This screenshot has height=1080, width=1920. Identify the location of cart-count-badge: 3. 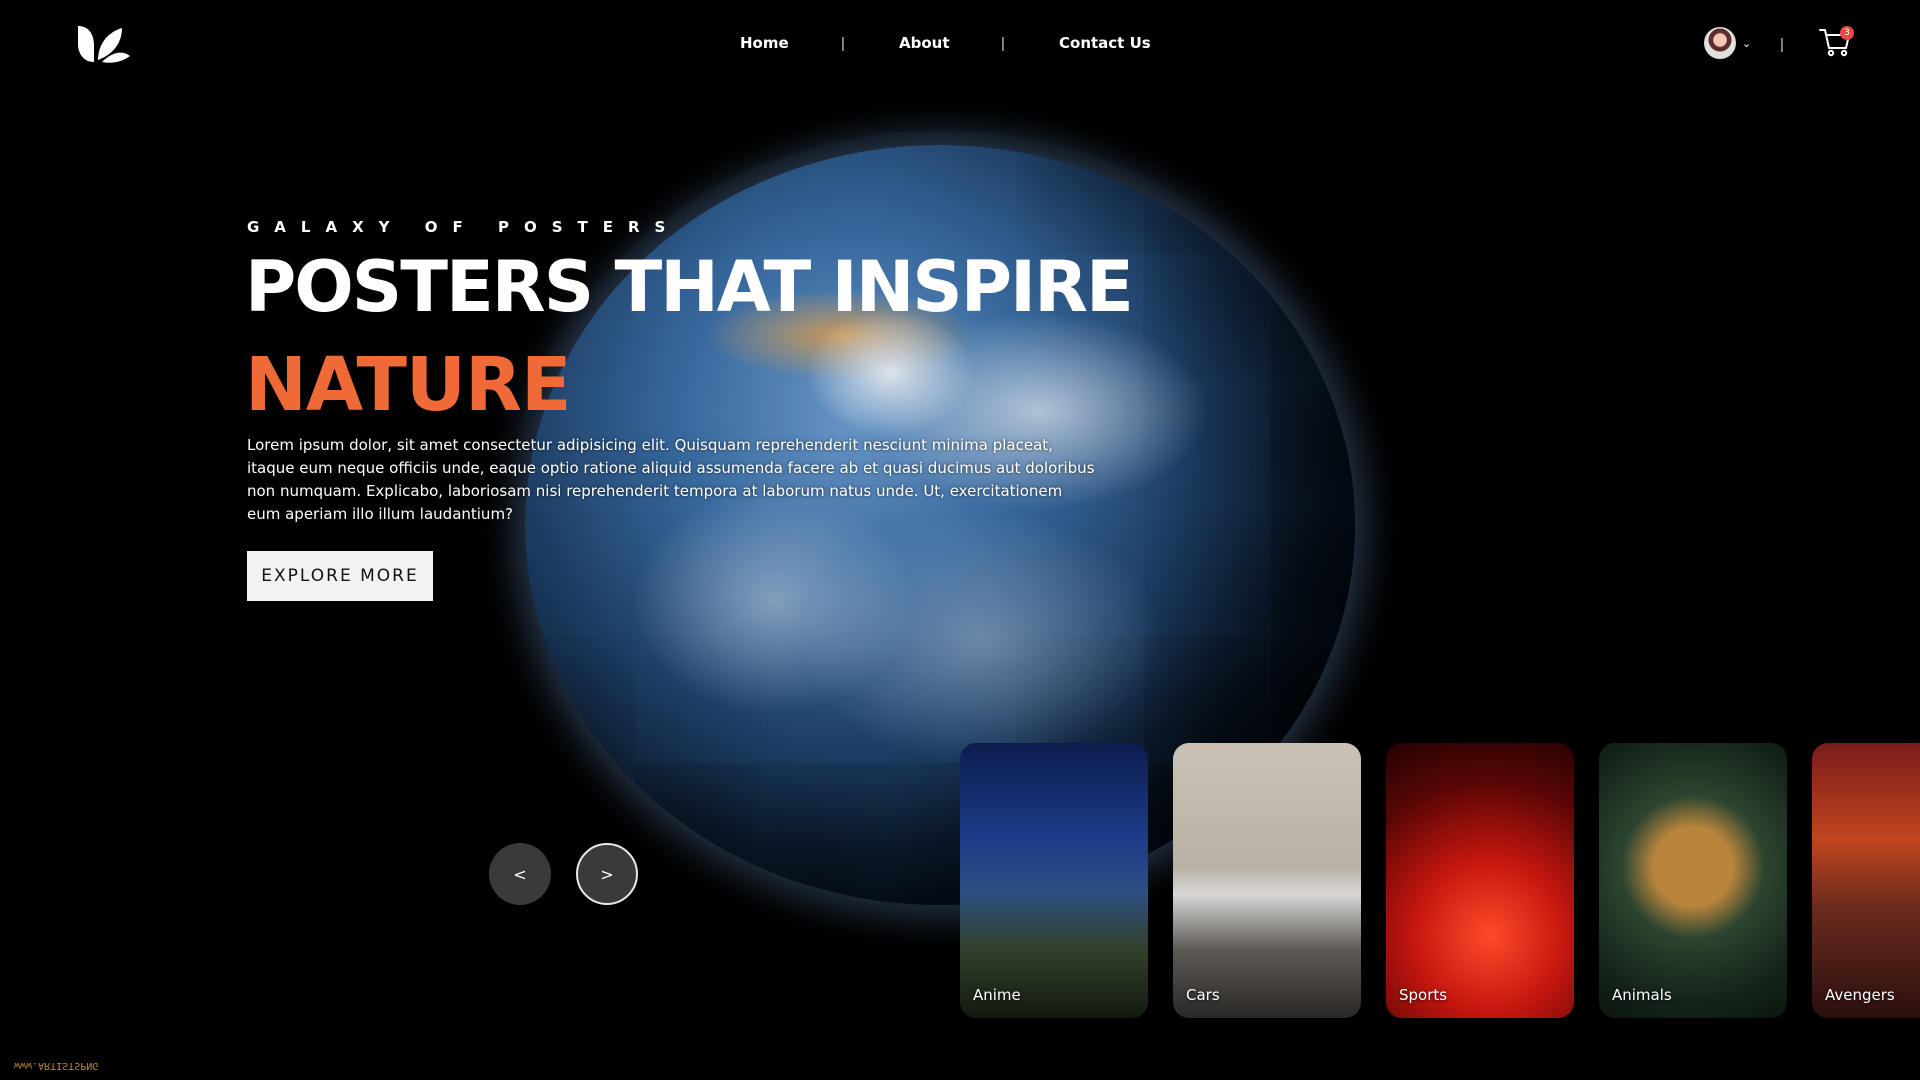
(1847, 33).